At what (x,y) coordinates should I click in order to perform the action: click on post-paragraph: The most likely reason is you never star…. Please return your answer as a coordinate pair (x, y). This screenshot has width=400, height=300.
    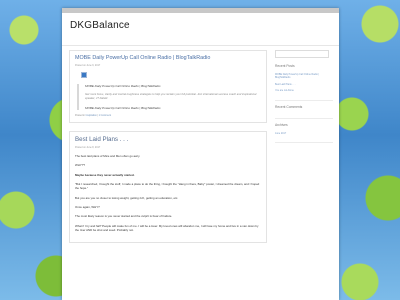
    Looking at the image, I should click on (124, 216).